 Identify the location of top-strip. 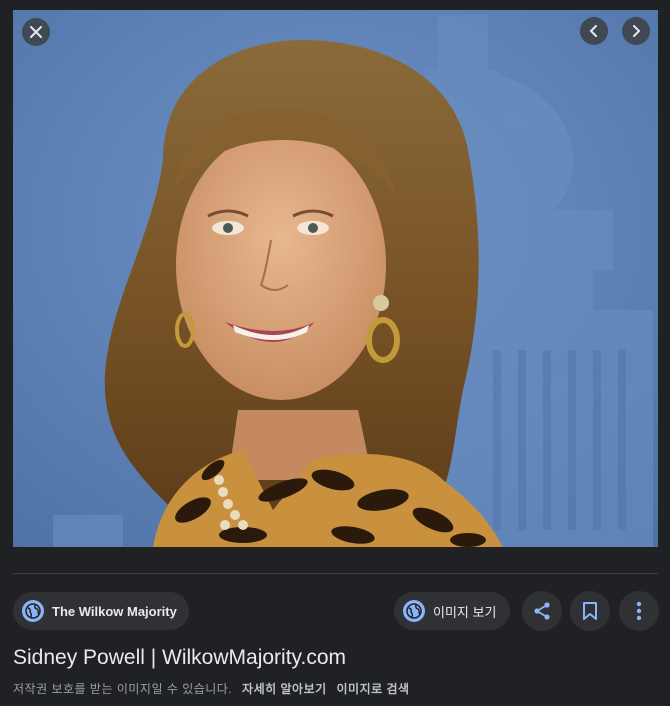
(335, 5).